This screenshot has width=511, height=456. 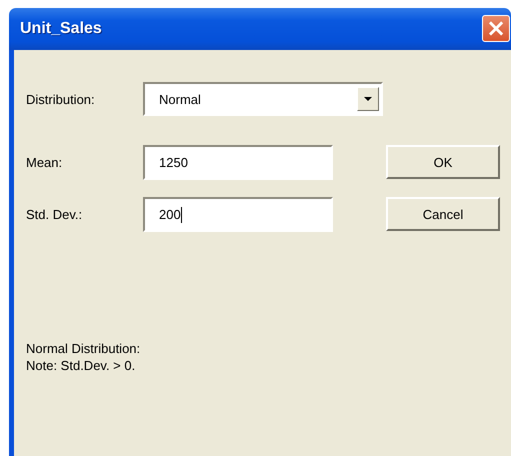 What do you see at coordinates (81, 365) in the screenshot?
I see `note-text: Note: Std.Dev. > 0.` at bounding box center [81, 365].